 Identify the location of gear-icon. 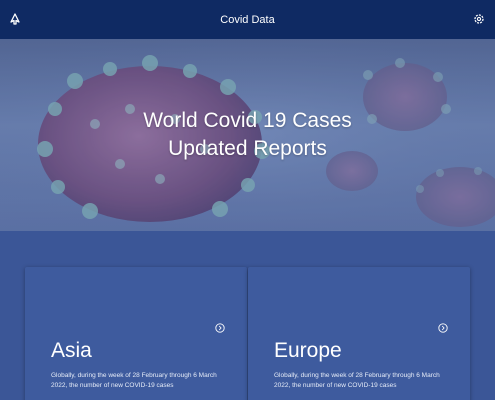
(479, 19).